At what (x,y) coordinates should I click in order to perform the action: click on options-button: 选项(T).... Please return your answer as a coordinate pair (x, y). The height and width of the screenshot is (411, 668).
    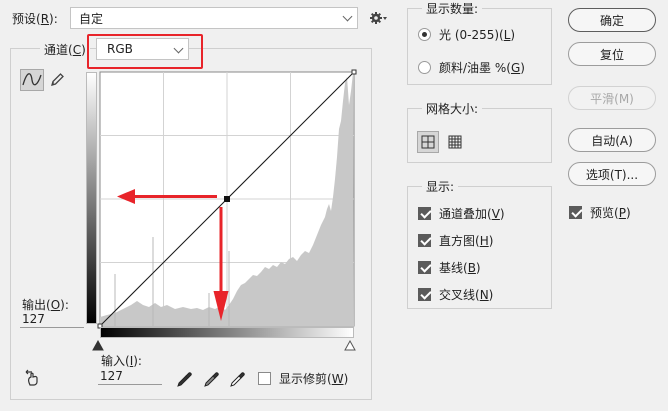
    Looking at the image, I should click on (612, 174).